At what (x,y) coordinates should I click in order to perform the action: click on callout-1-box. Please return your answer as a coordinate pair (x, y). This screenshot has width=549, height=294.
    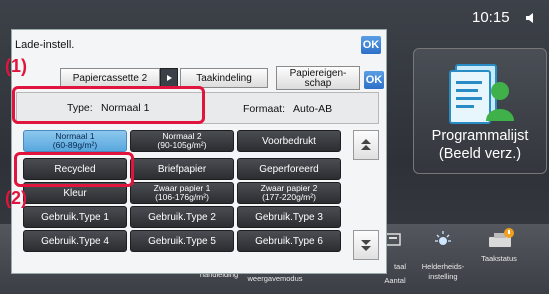
    Looking at the image, I should click on (108, 105).